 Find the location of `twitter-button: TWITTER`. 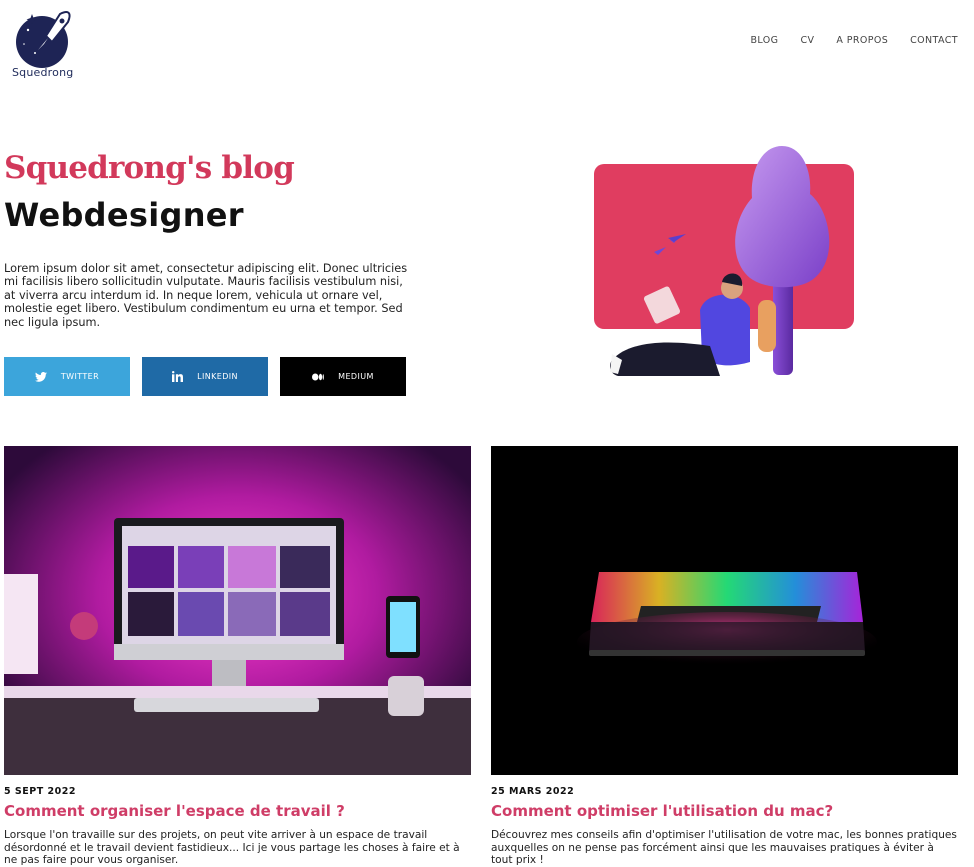

twitter-button: TWITTER is located at coordinates (67, 376).